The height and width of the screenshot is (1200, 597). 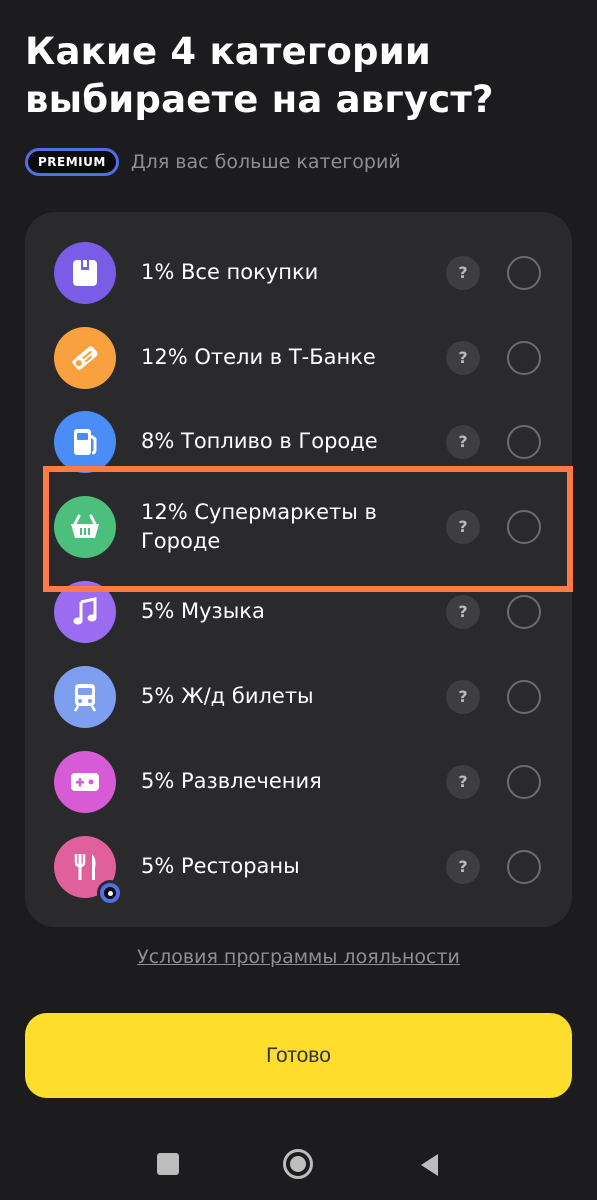 I want to click on title-line-2: выбираете на август?, so click(x=259, y=99).